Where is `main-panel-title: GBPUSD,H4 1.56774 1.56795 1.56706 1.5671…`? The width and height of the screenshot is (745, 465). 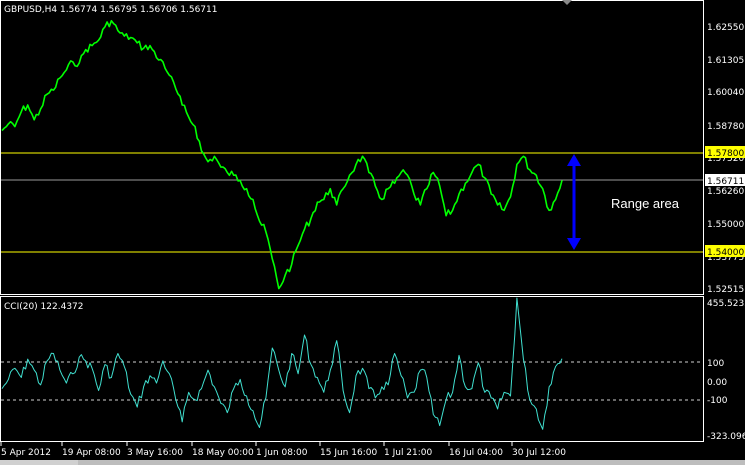 main-panel-title: GBPUSD,H4 1.56774 1.56795 1.56706 1.5671… is located at coordinates (110, 10).